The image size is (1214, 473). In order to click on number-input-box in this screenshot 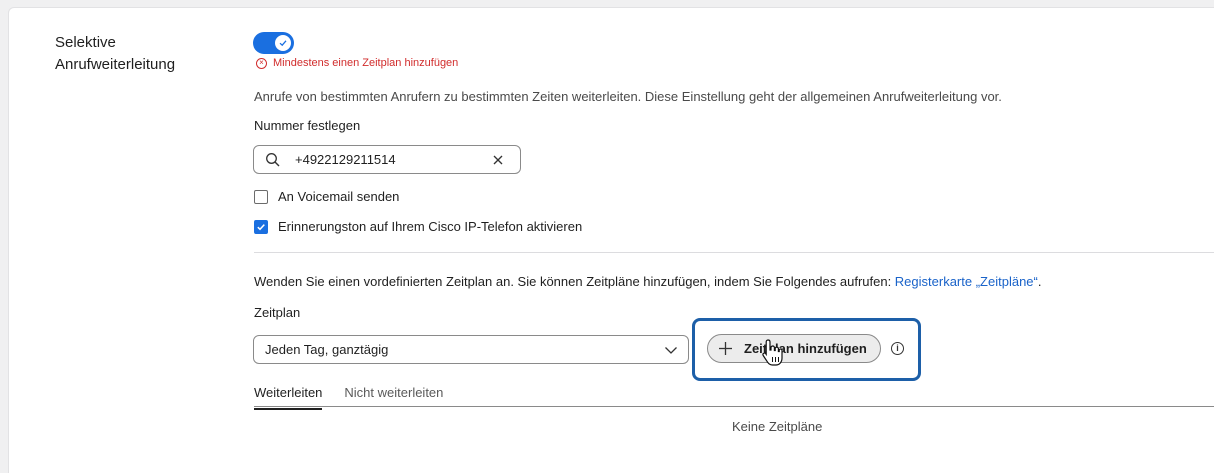, I will do `click(387, 159)`.